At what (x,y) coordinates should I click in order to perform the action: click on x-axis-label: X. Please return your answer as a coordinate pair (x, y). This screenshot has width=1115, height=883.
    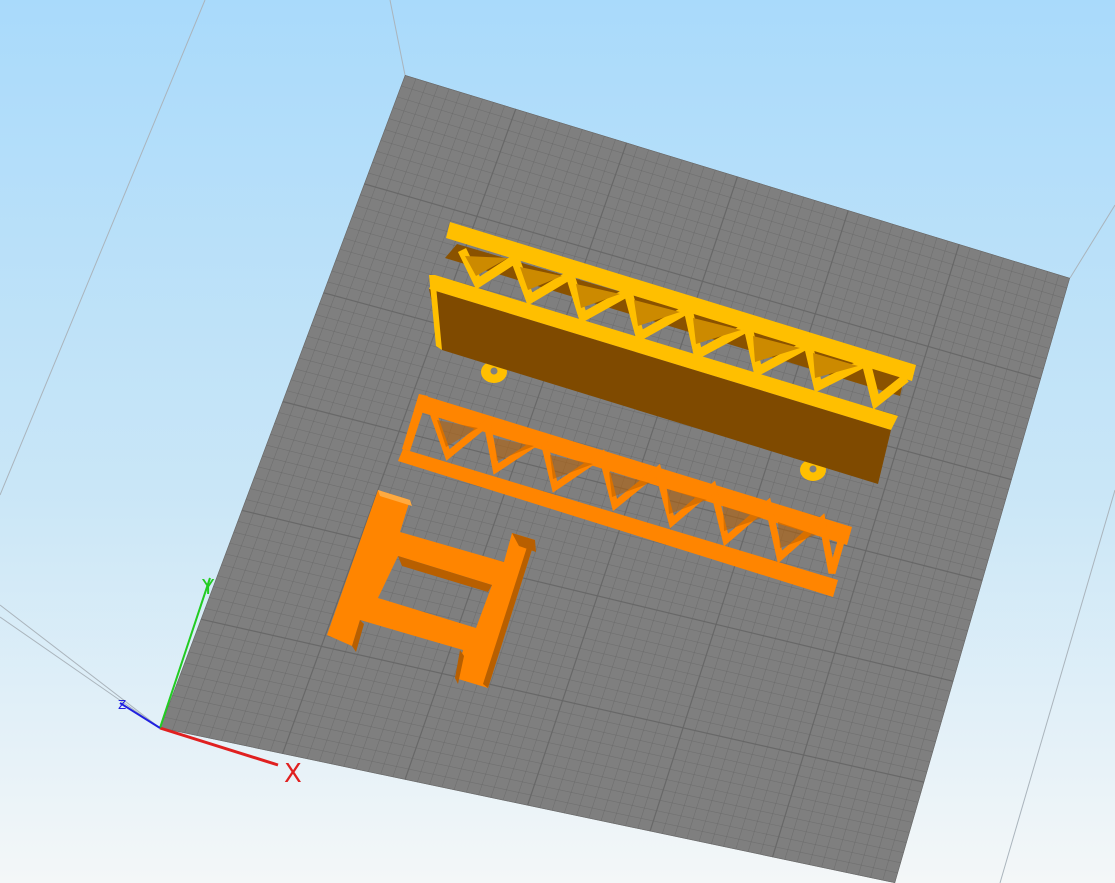
    Looking at the image, I should click on (293, 774).